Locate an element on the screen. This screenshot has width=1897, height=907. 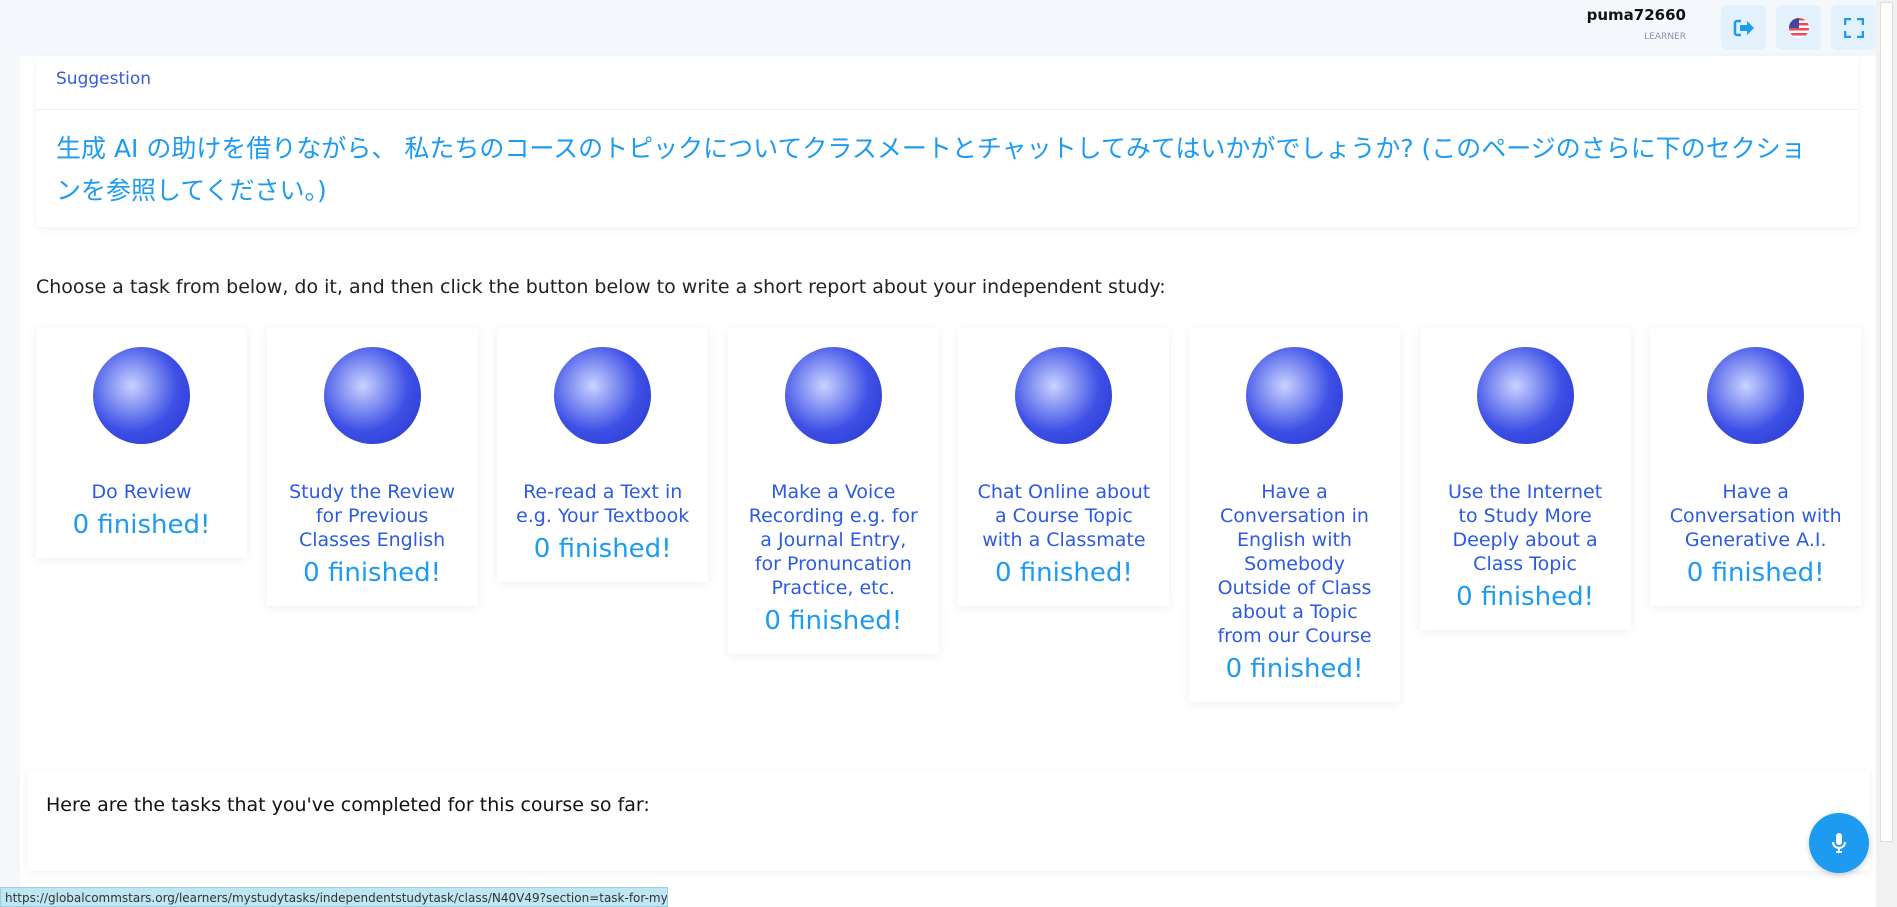
language-button is located at coordinates (1798, 27).